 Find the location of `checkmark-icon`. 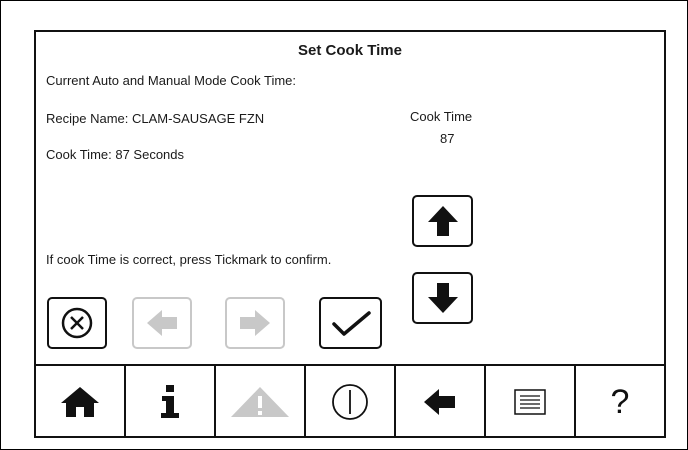

checkmark-icon is located at coordinates (351, 323).